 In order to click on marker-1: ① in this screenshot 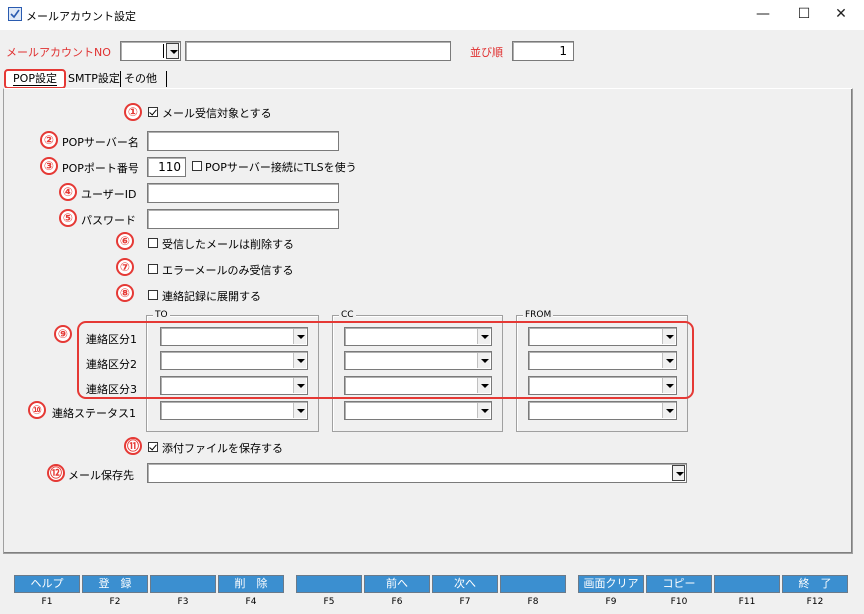, I will do `click(133, 112)`.